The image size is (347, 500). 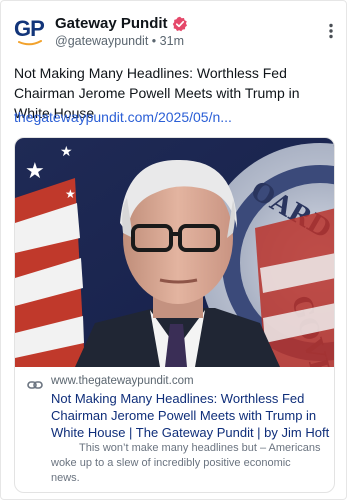 I want to click on avatar-text: GP, so click(x=29, y=28).